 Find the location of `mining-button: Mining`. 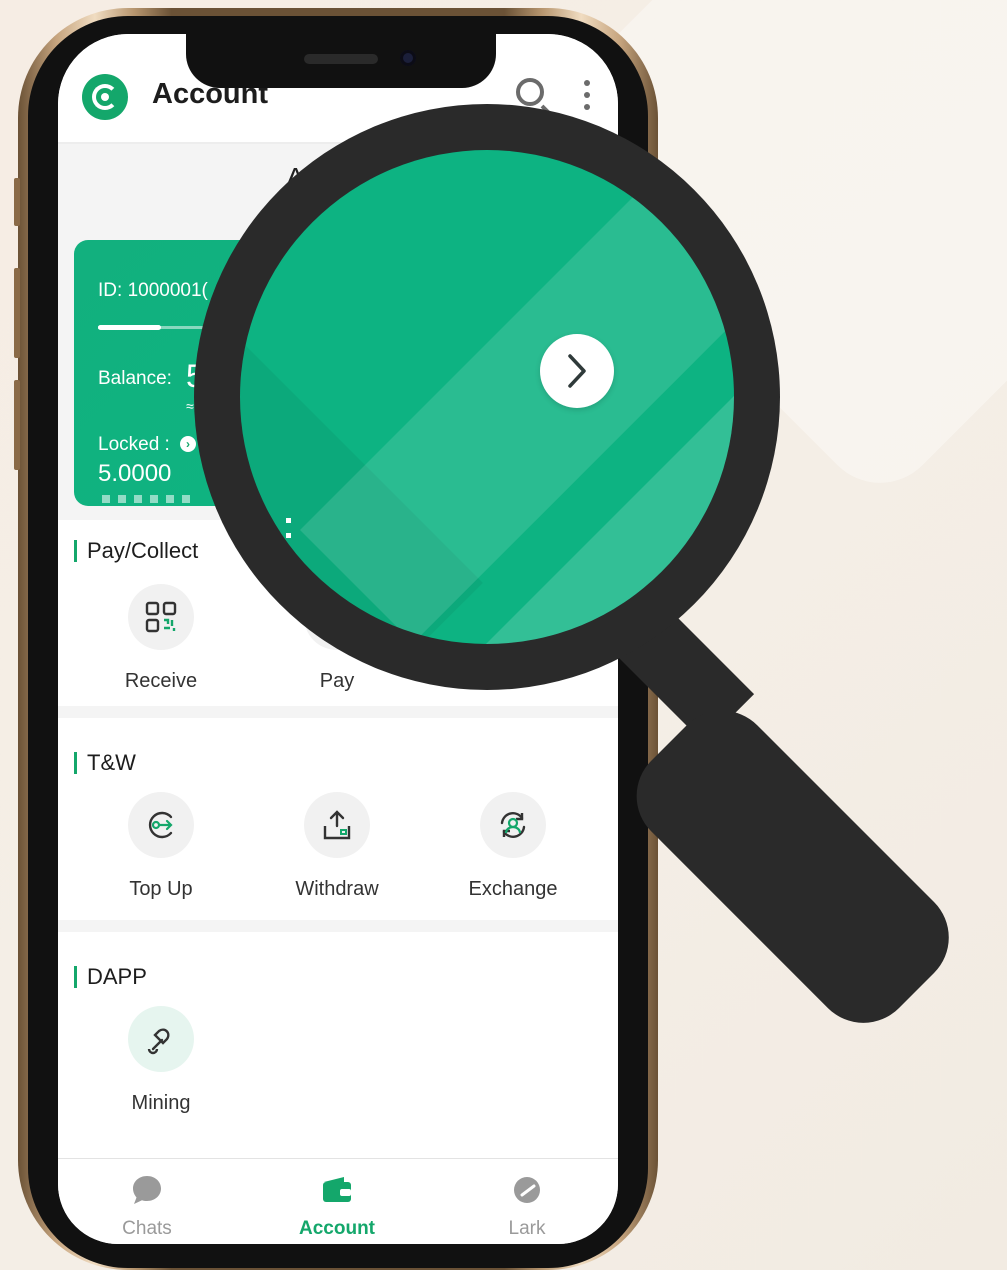

mining-button: Mining is located at coordinates (161, 1060).